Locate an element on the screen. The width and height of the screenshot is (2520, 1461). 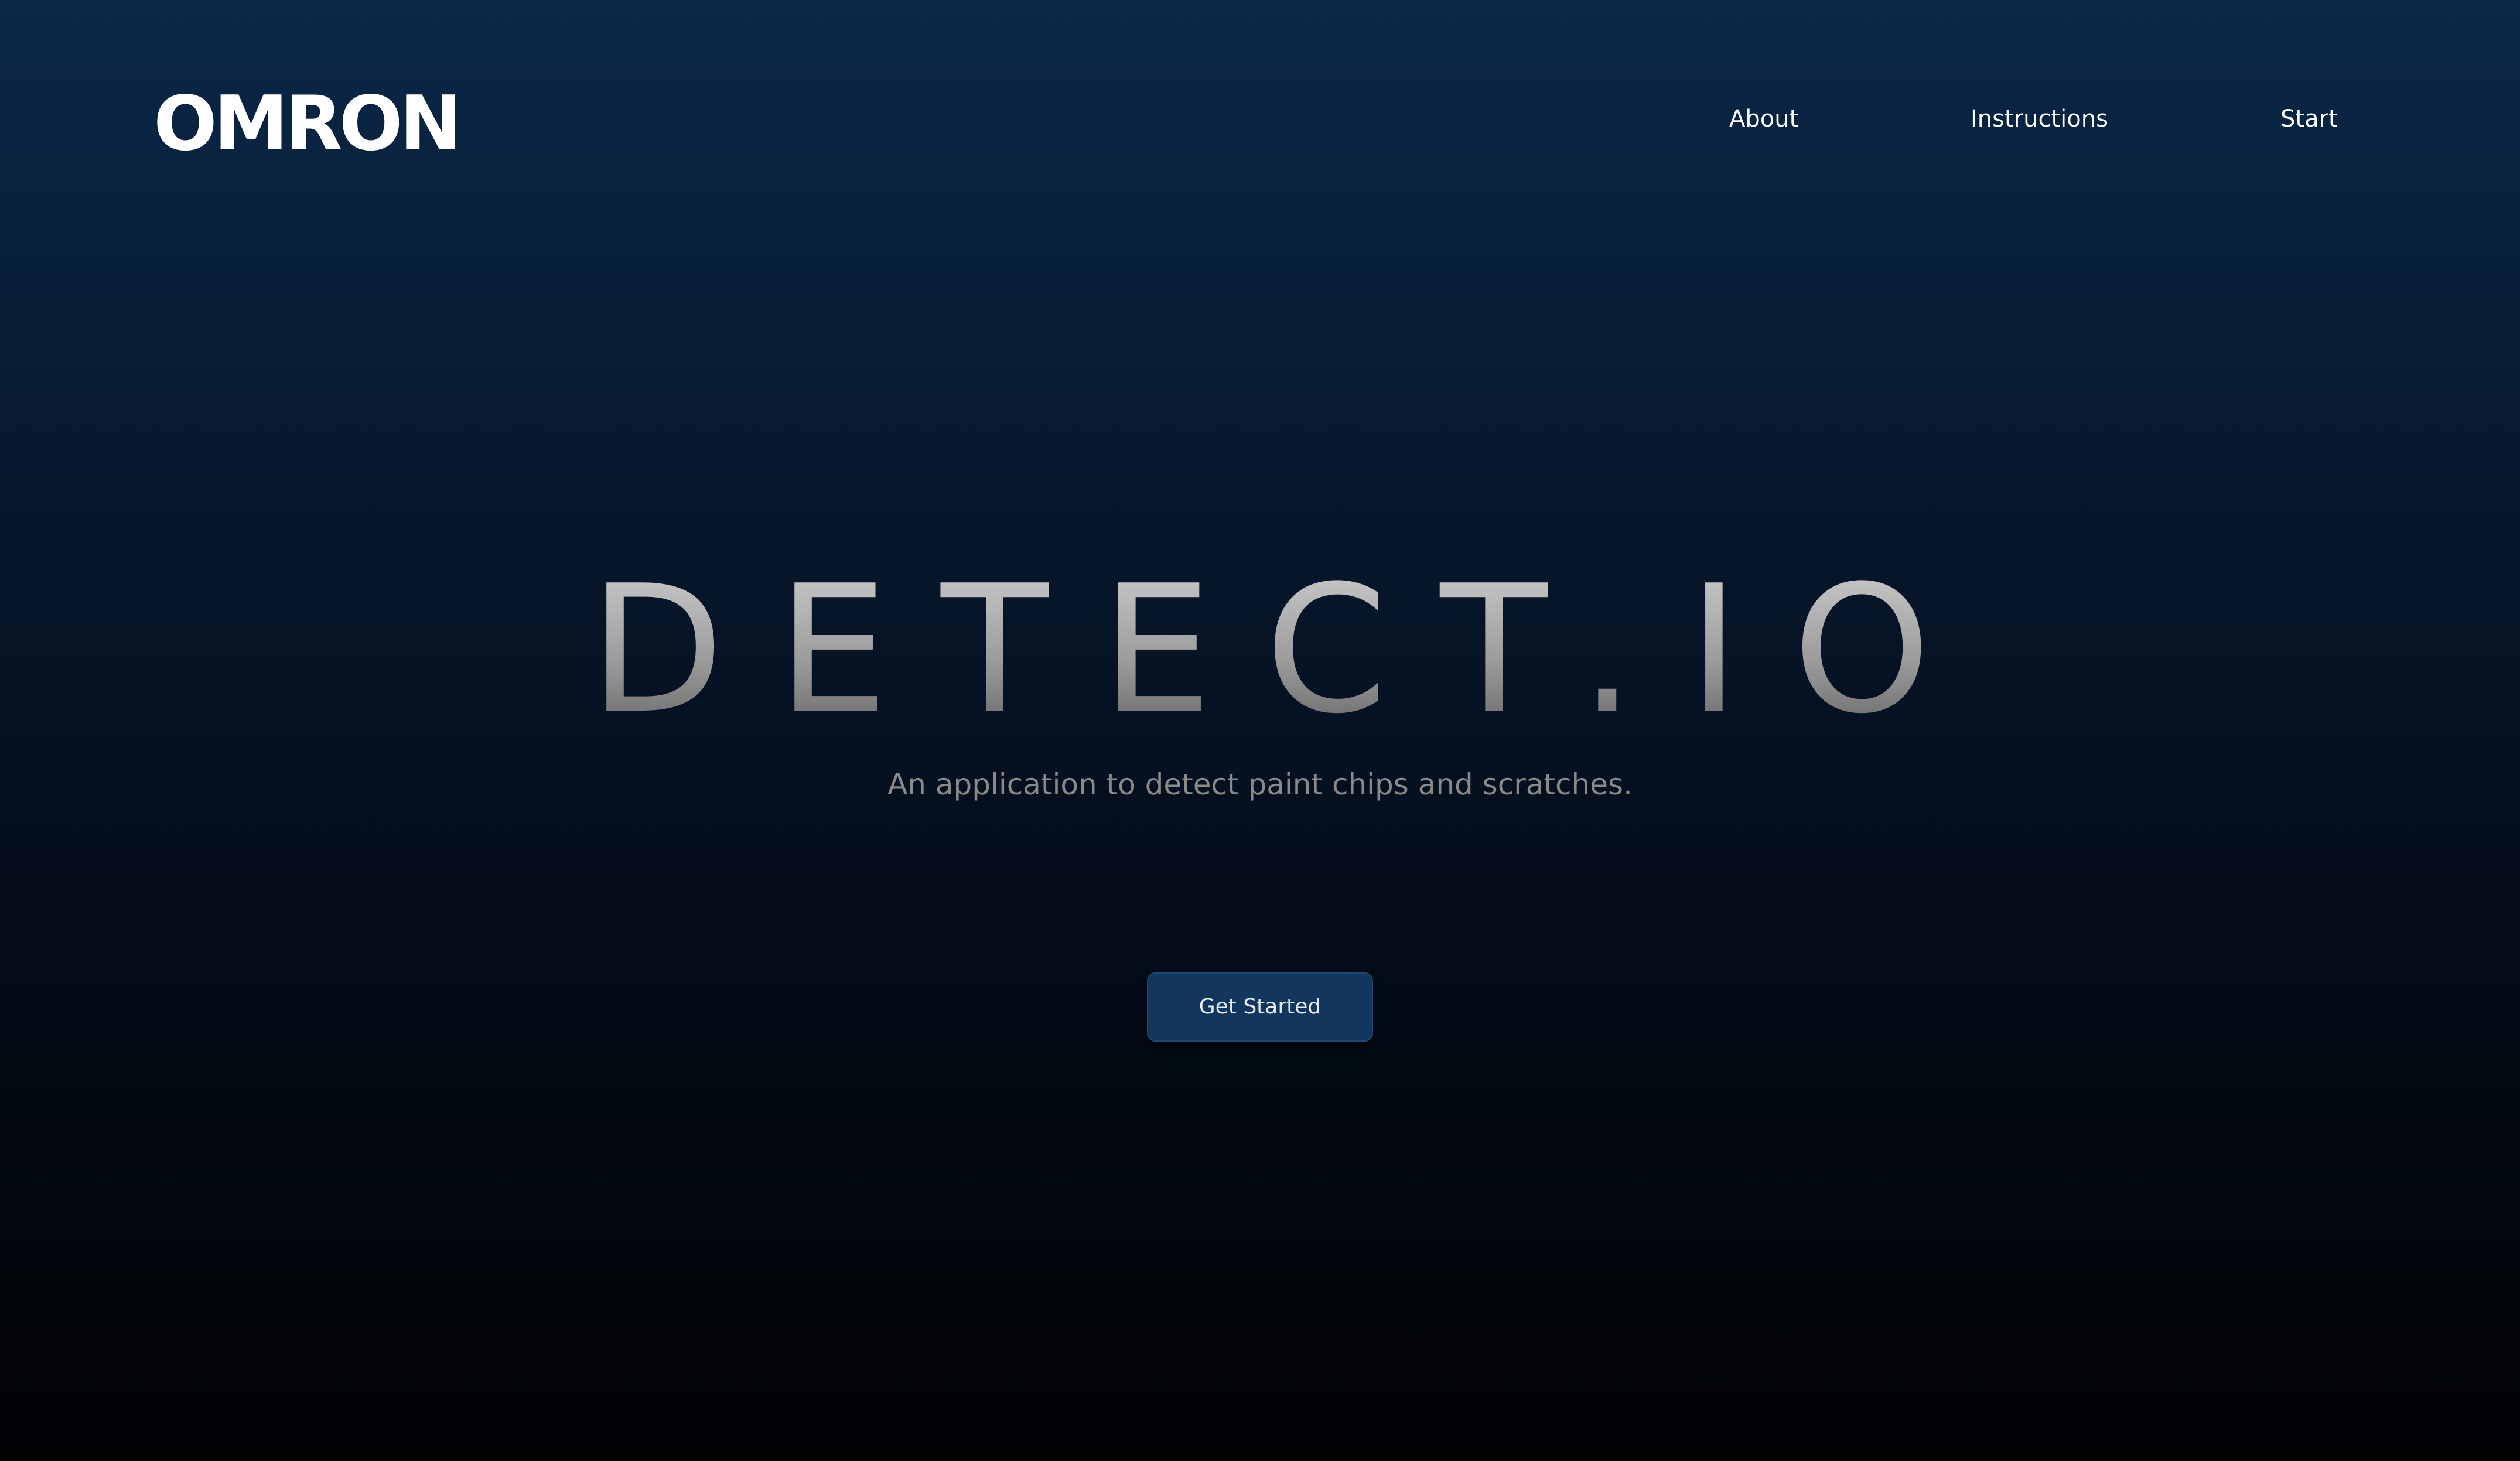
hero-title: DETECT.IO is located at coordinates (1260, 650).